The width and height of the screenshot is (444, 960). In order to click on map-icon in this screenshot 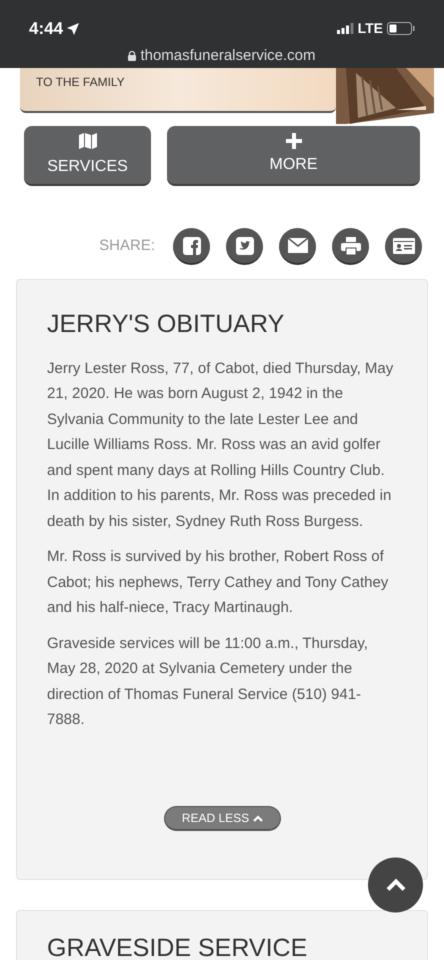, I will do `click(88, 141)`.